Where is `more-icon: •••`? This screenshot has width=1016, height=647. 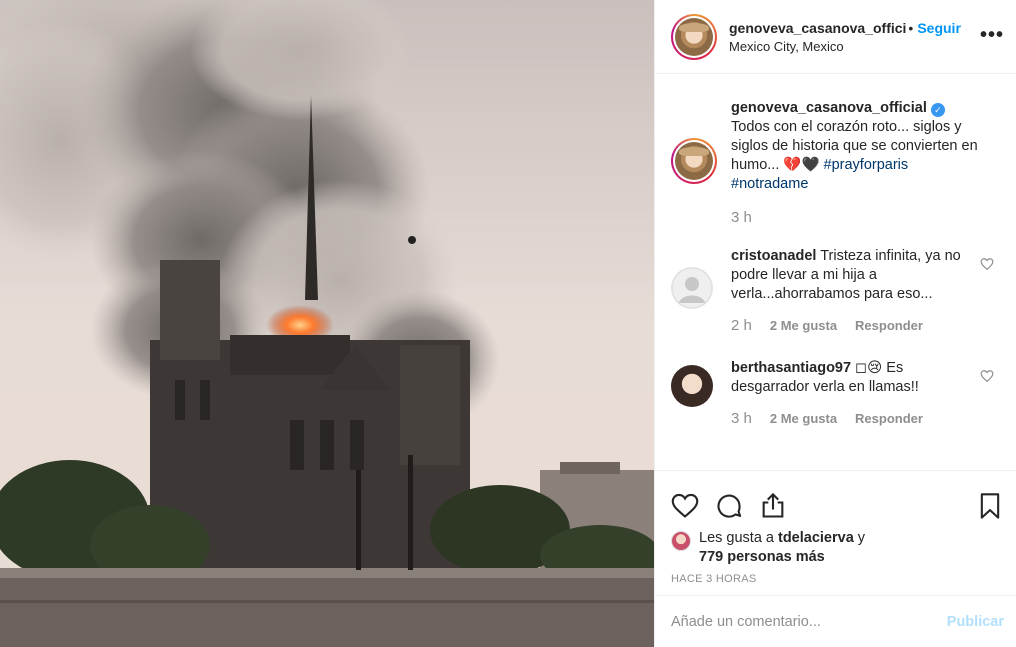
more-icon: ••• is located at coordinates (992, 35).